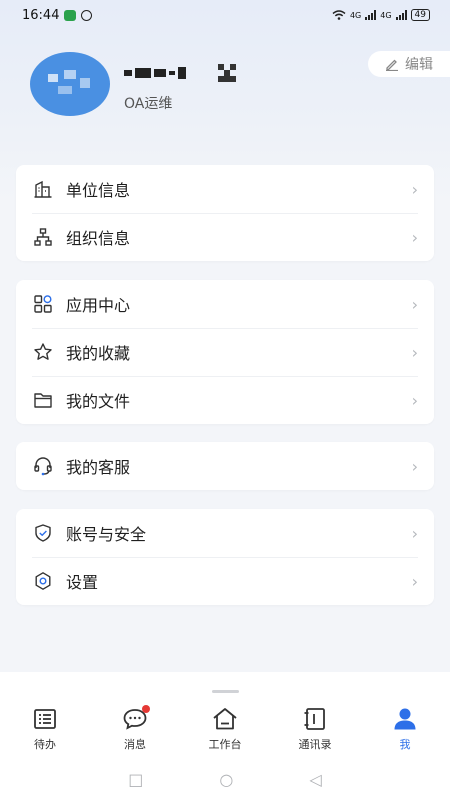 This screenshot has width=450, height=800. Describe the element at coordinates (43, 400) in the screenshot. I see `folder-icon` at that location.